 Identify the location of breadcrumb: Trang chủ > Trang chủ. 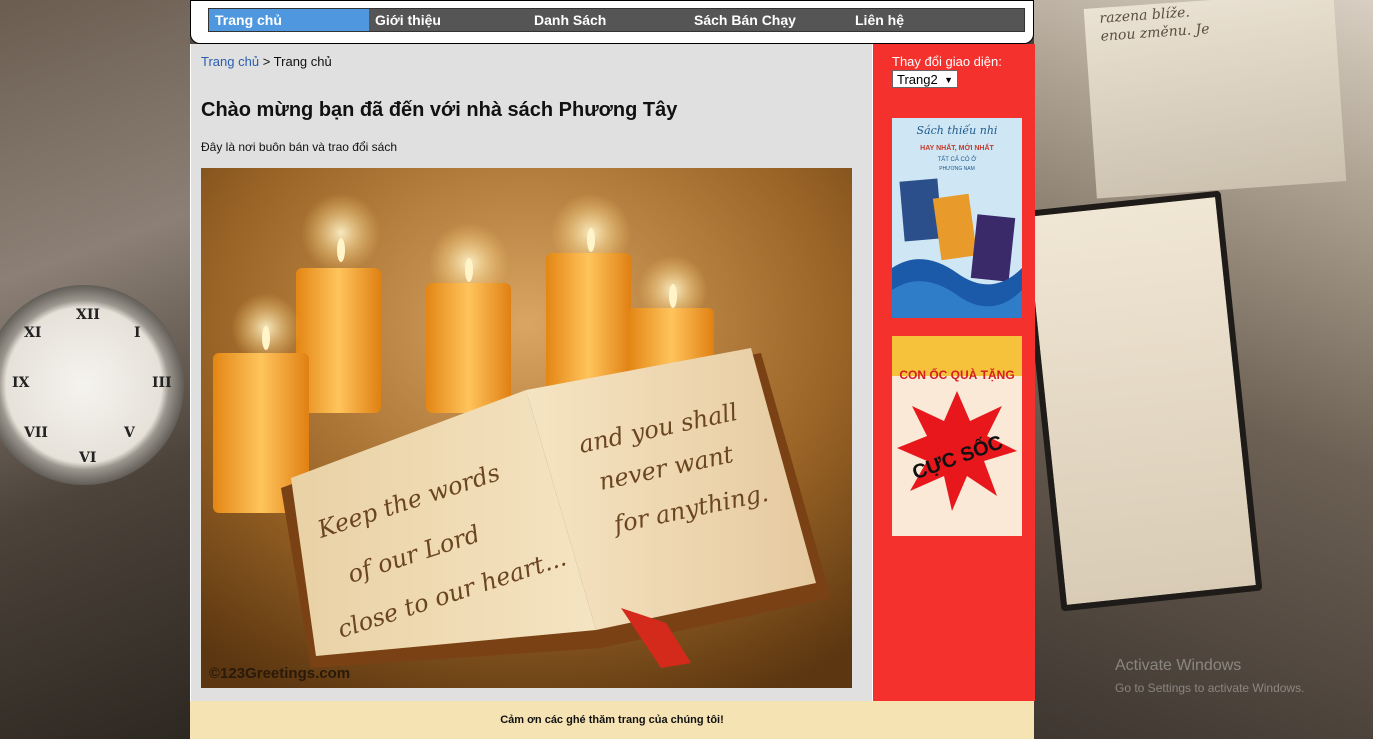
(266, 61).